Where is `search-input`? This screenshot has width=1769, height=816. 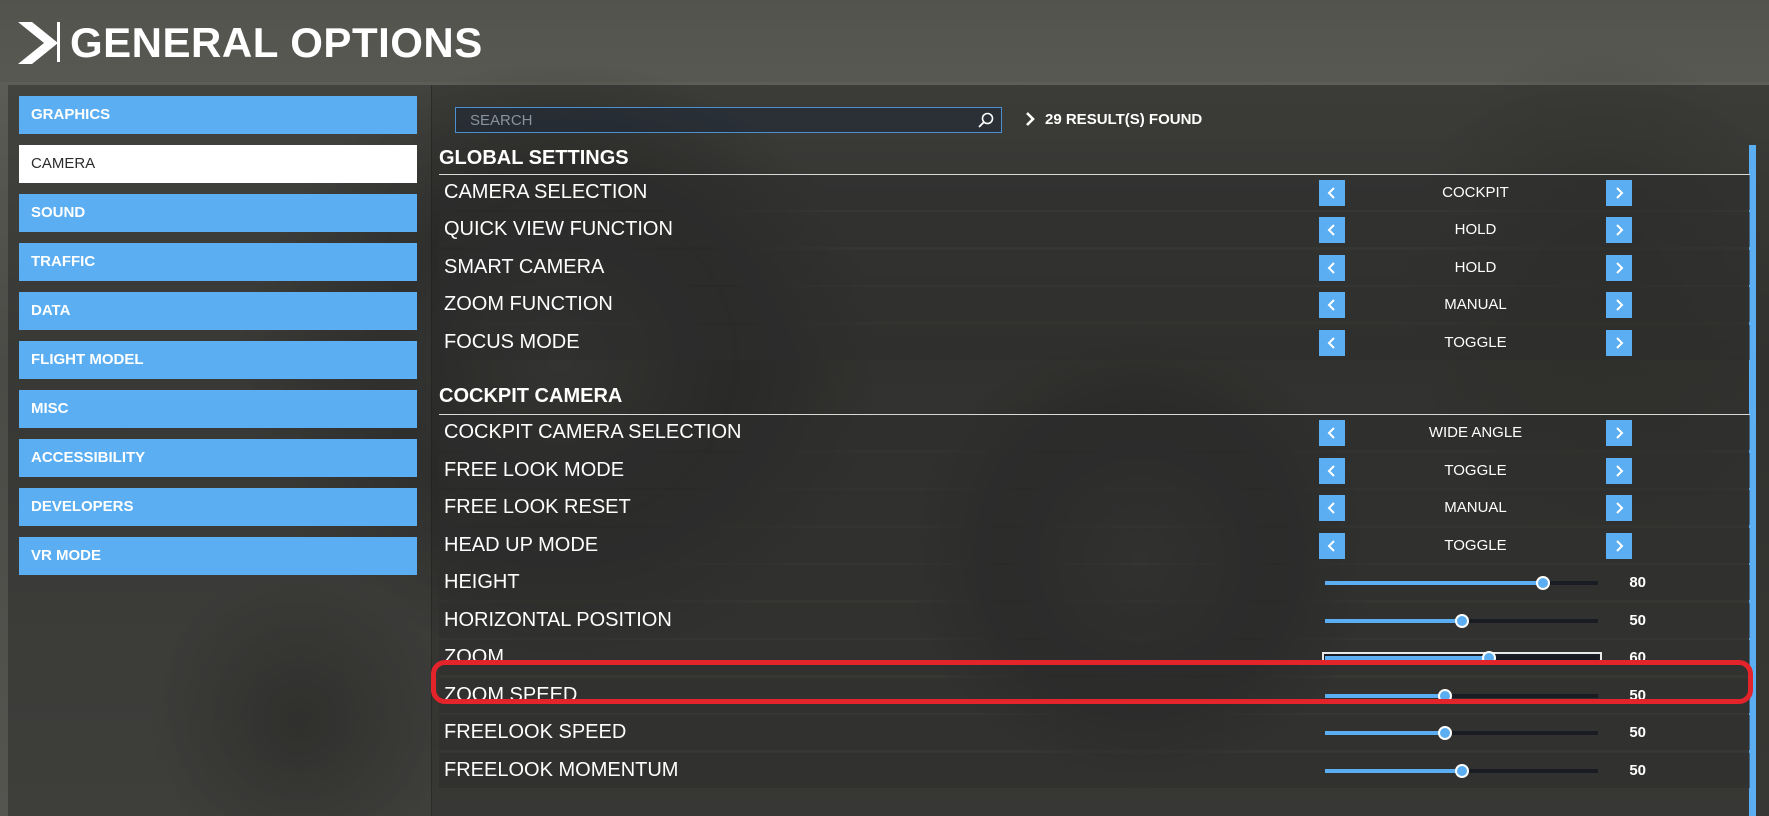
search-input is located at coordinates (720, 120).